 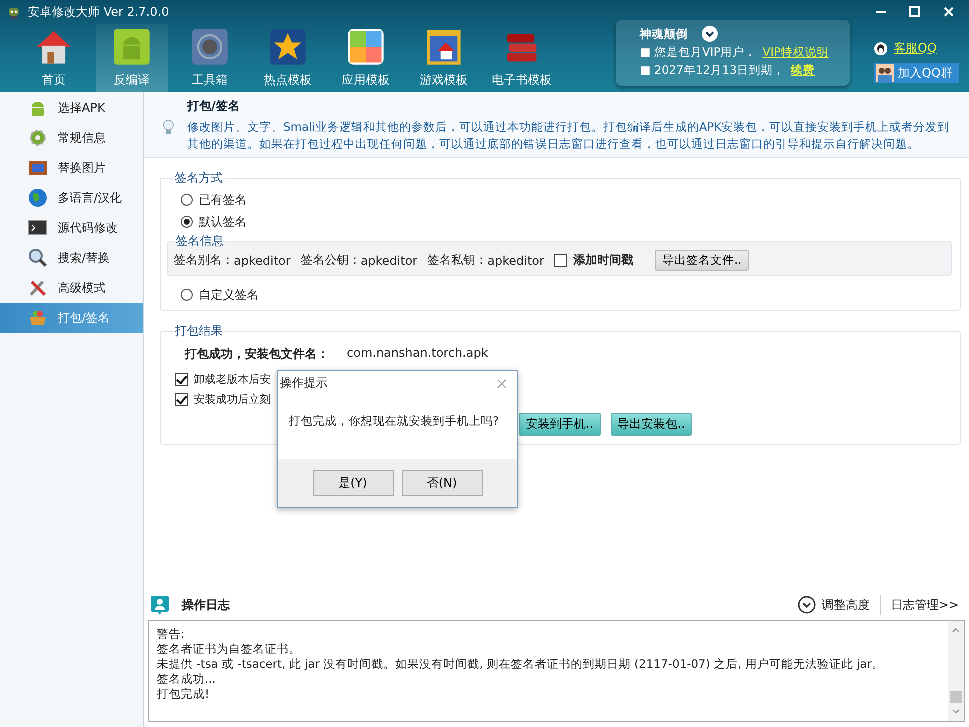 I want to click on action-button: 安装到手机.., so click(x=560, y=424).